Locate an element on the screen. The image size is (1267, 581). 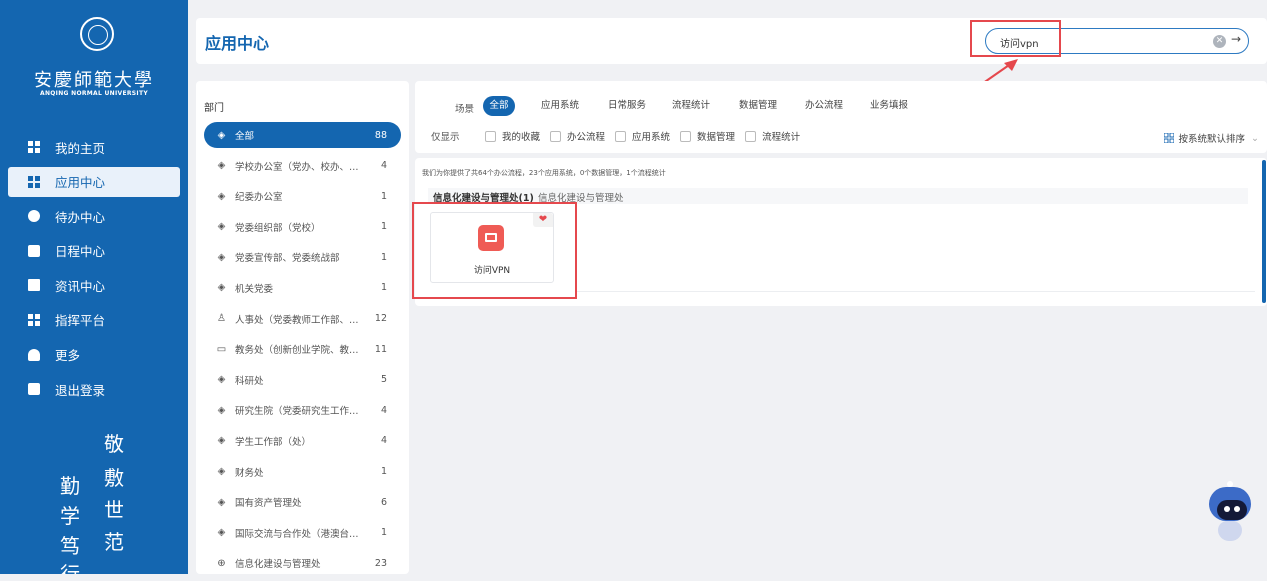
department-label: 国有资产管理处 is located at coordinates (268, 504).